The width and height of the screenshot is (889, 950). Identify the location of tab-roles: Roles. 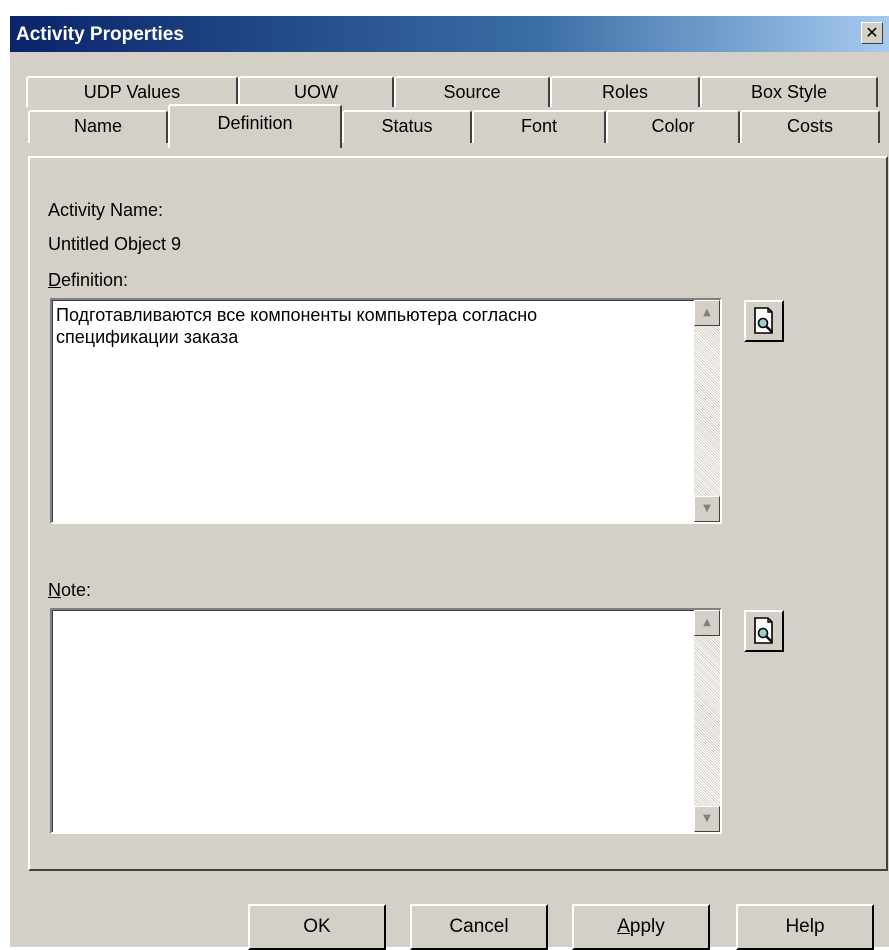
(625, 91).